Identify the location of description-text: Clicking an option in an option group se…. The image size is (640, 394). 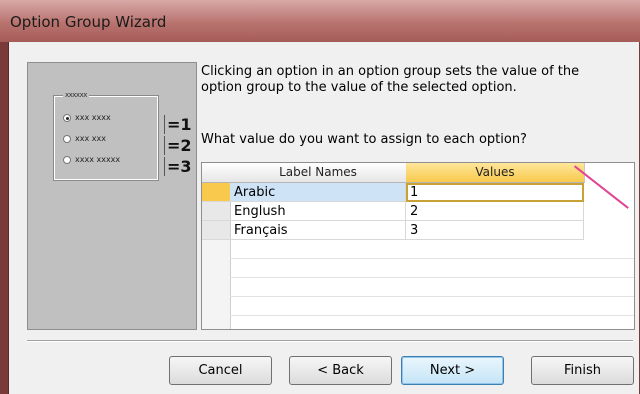
(390, 79).